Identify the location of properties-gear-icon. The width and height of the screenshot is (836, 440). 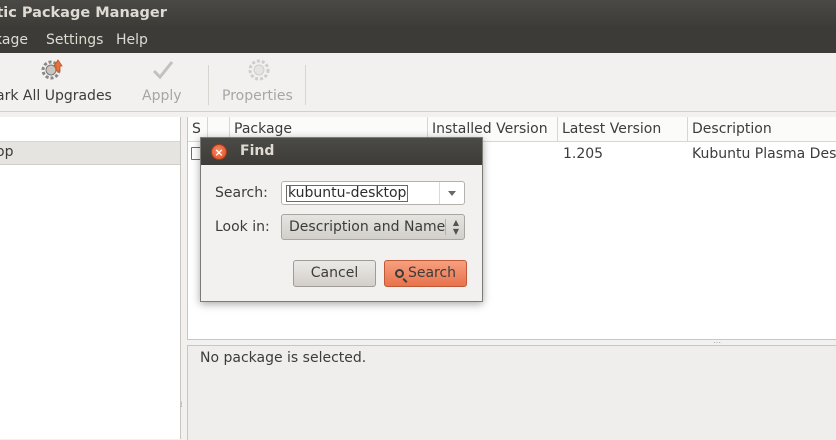
(259, 70).